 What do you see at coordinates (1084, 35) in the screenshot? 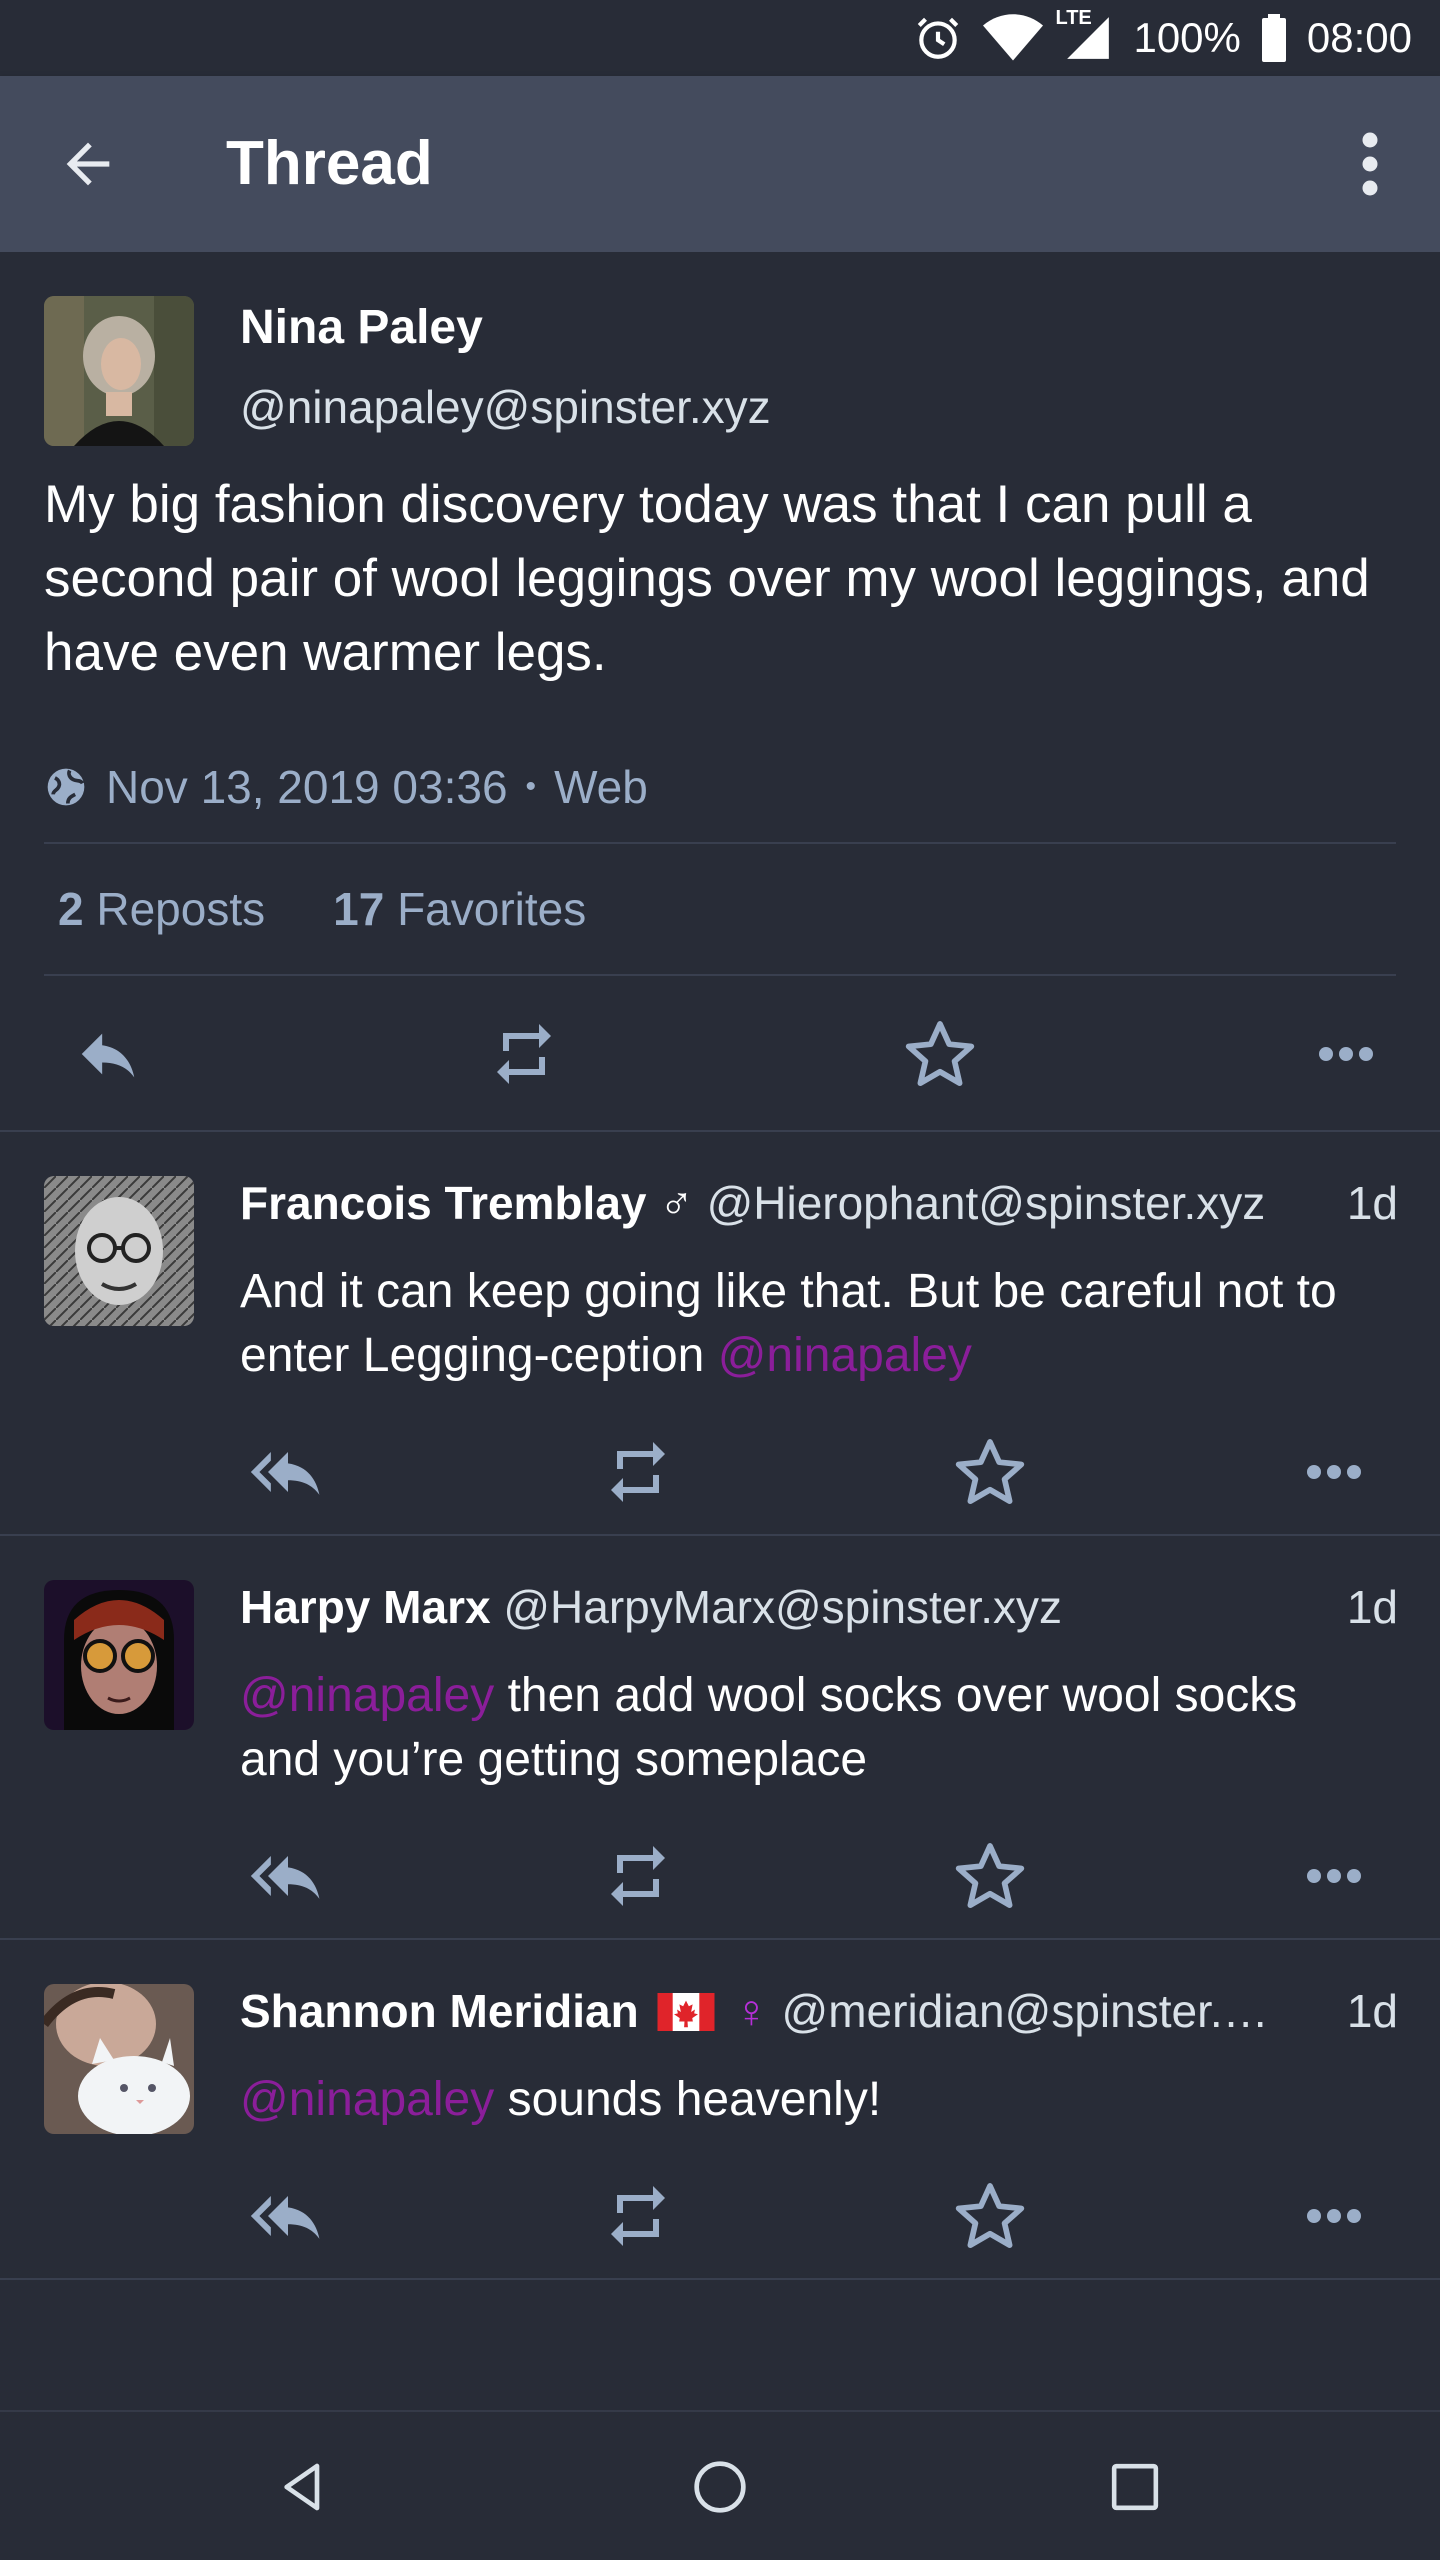
I see `signal-icon: LTE` at bounding box center [1084, 35].